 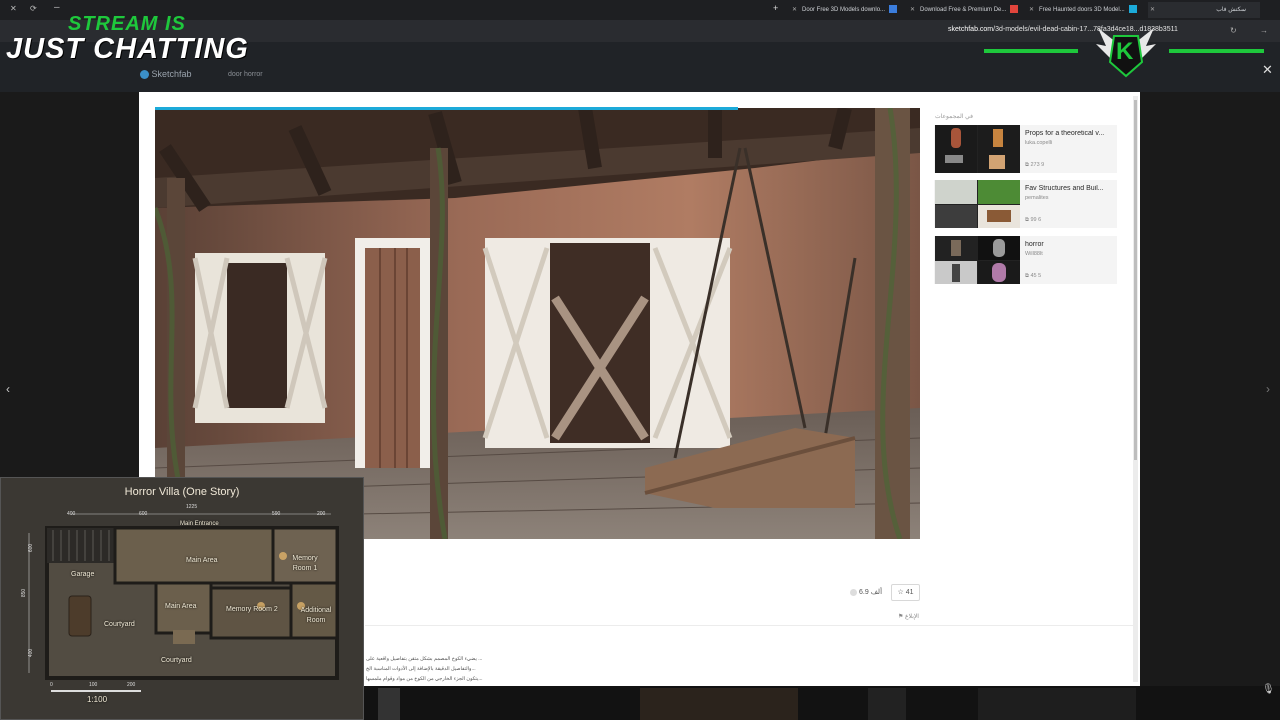 What do you see at coordinates (93, 685) in the screenshot?
I see `scale-tick: 100` at bounding box center [93, 685].